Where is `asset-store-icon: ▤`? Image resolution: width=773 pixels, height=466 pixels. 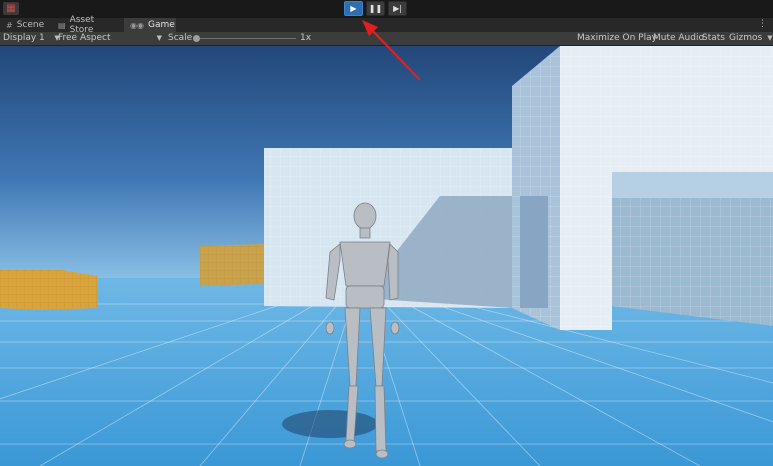 asset-store-icon: ▤ is located at coordinates (62, 25).